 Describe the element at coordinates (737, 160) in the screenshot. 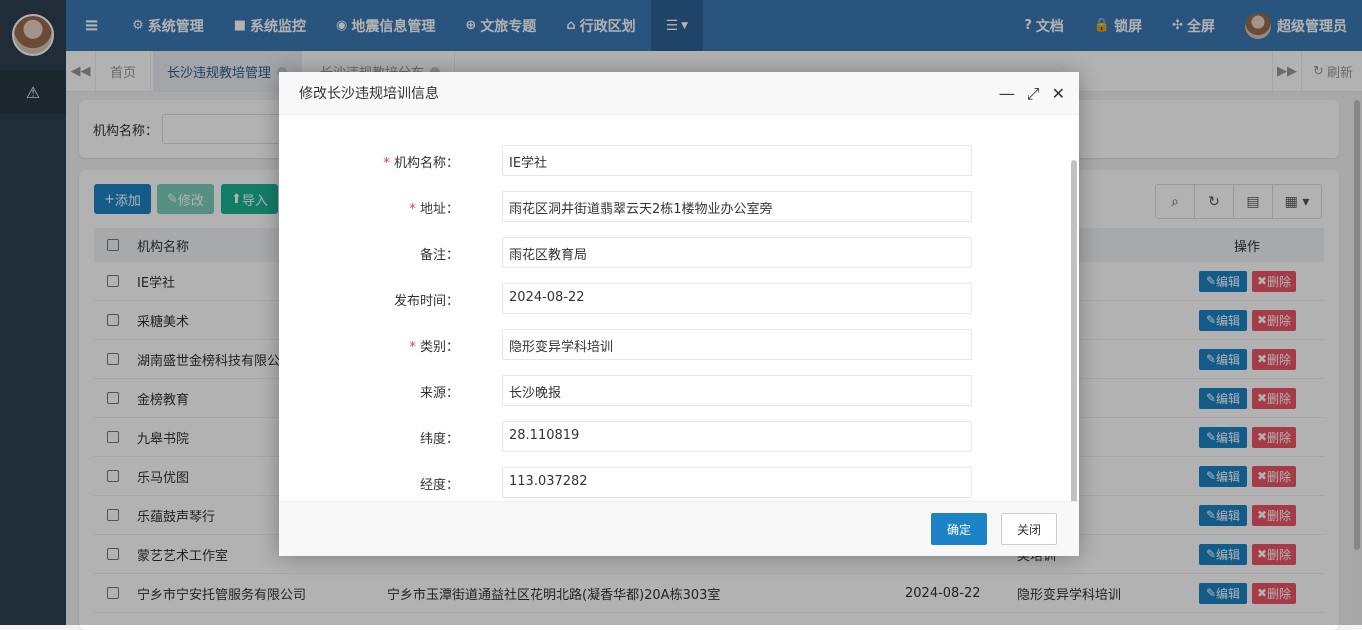

I see `field-input: IE学社` at that location.